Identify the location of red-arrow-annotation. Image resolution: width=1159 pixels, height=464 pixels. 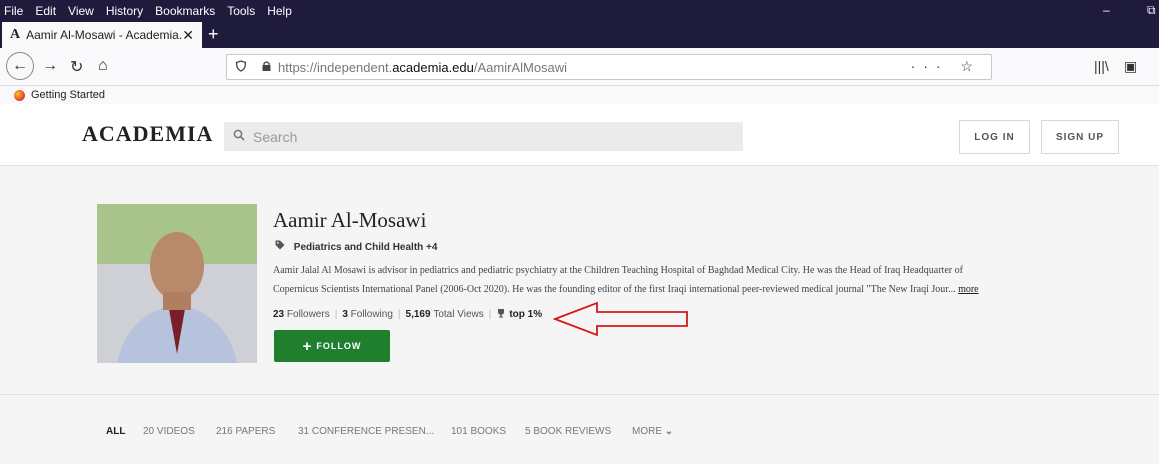
(620, 319).